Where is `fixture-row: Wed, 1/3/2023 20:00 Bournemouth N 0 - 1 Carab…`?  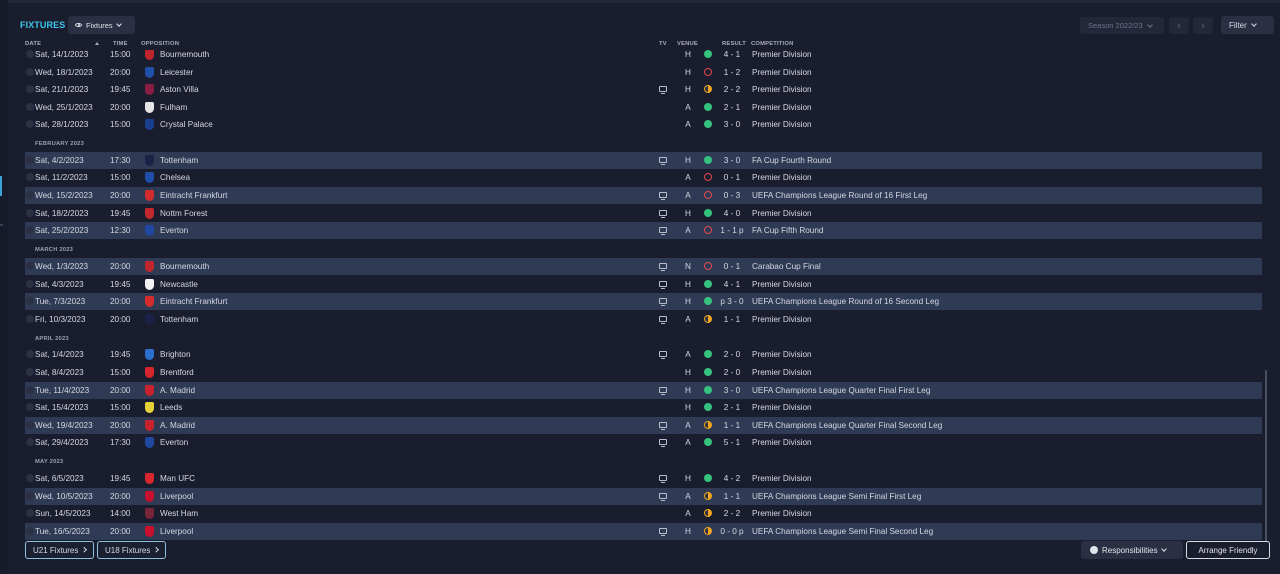 fixture-row: Wed, 1/3/2023 20:00 Bournemouth N 0 - 1 Carab… is located at coordinates (643, 266).